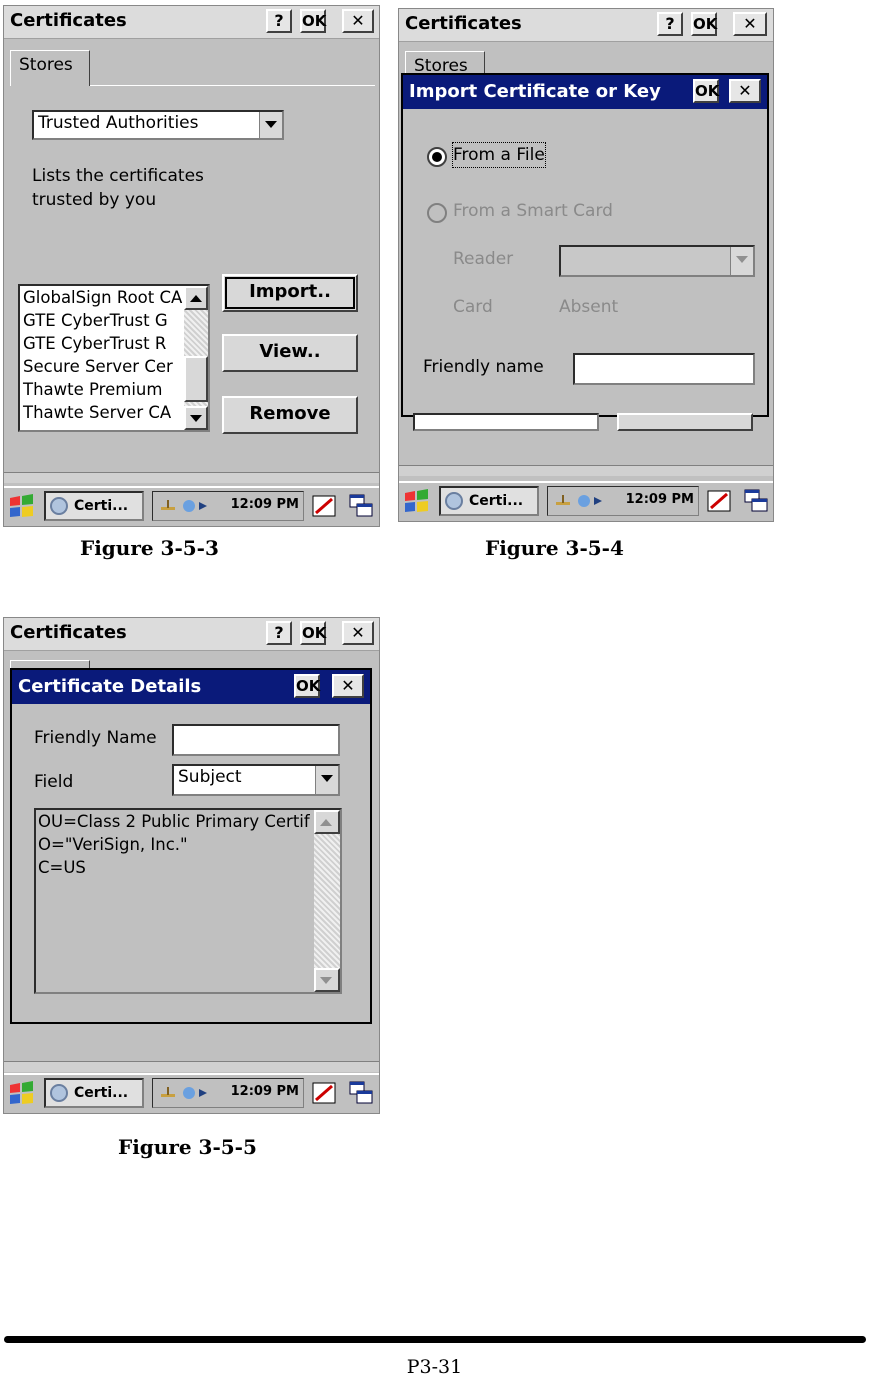  Describe the element at coordinates (585, 92) in the screenshot. I see `dialog-titlebar: Import Certificate or Key OK ✕` at that location.